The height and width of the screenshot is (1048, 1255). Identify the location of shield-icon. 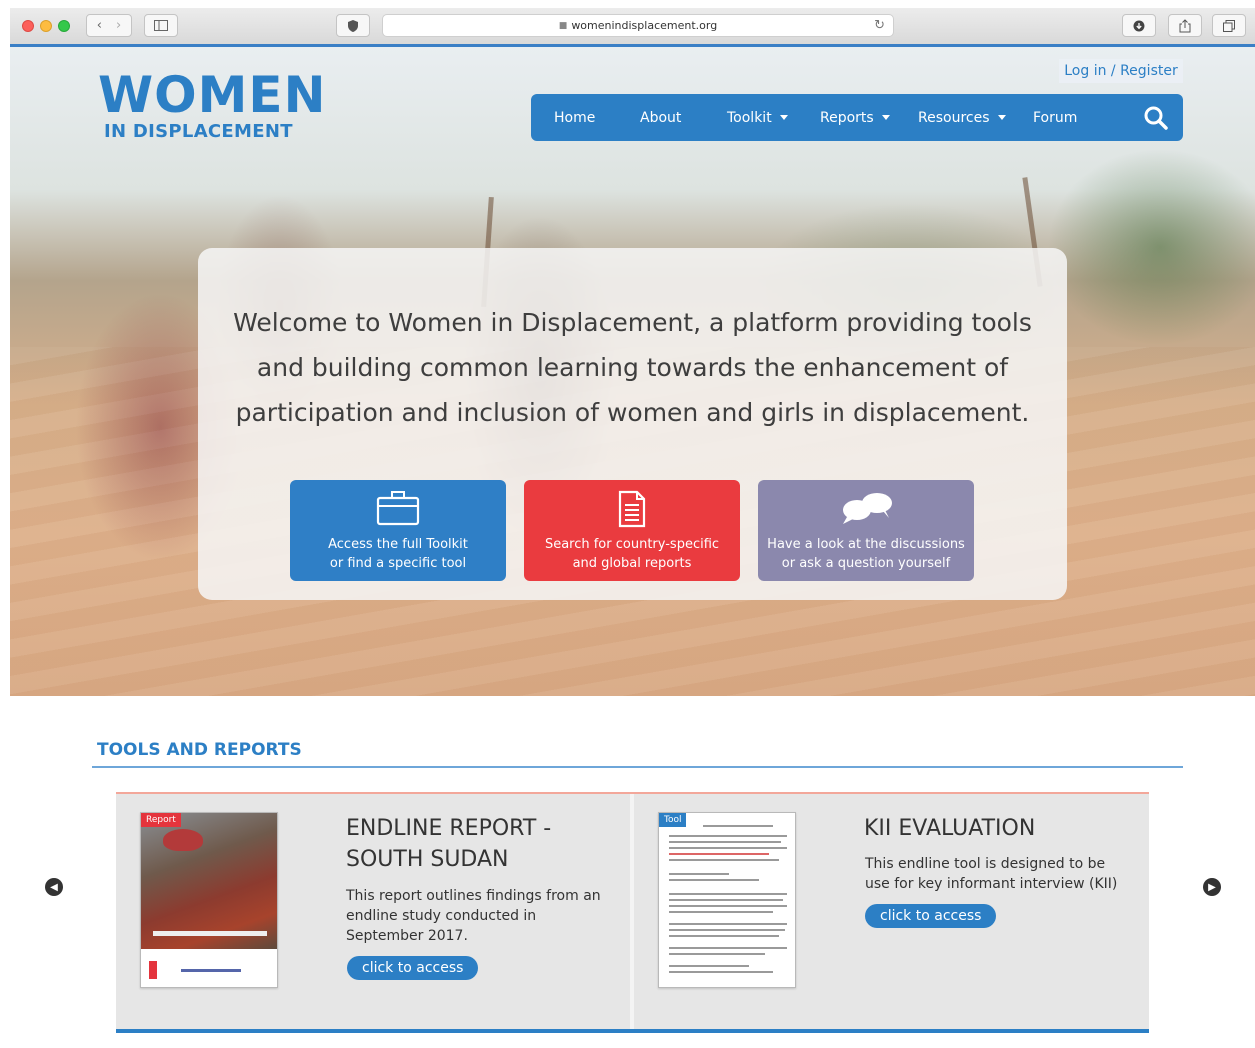
(353, 25).